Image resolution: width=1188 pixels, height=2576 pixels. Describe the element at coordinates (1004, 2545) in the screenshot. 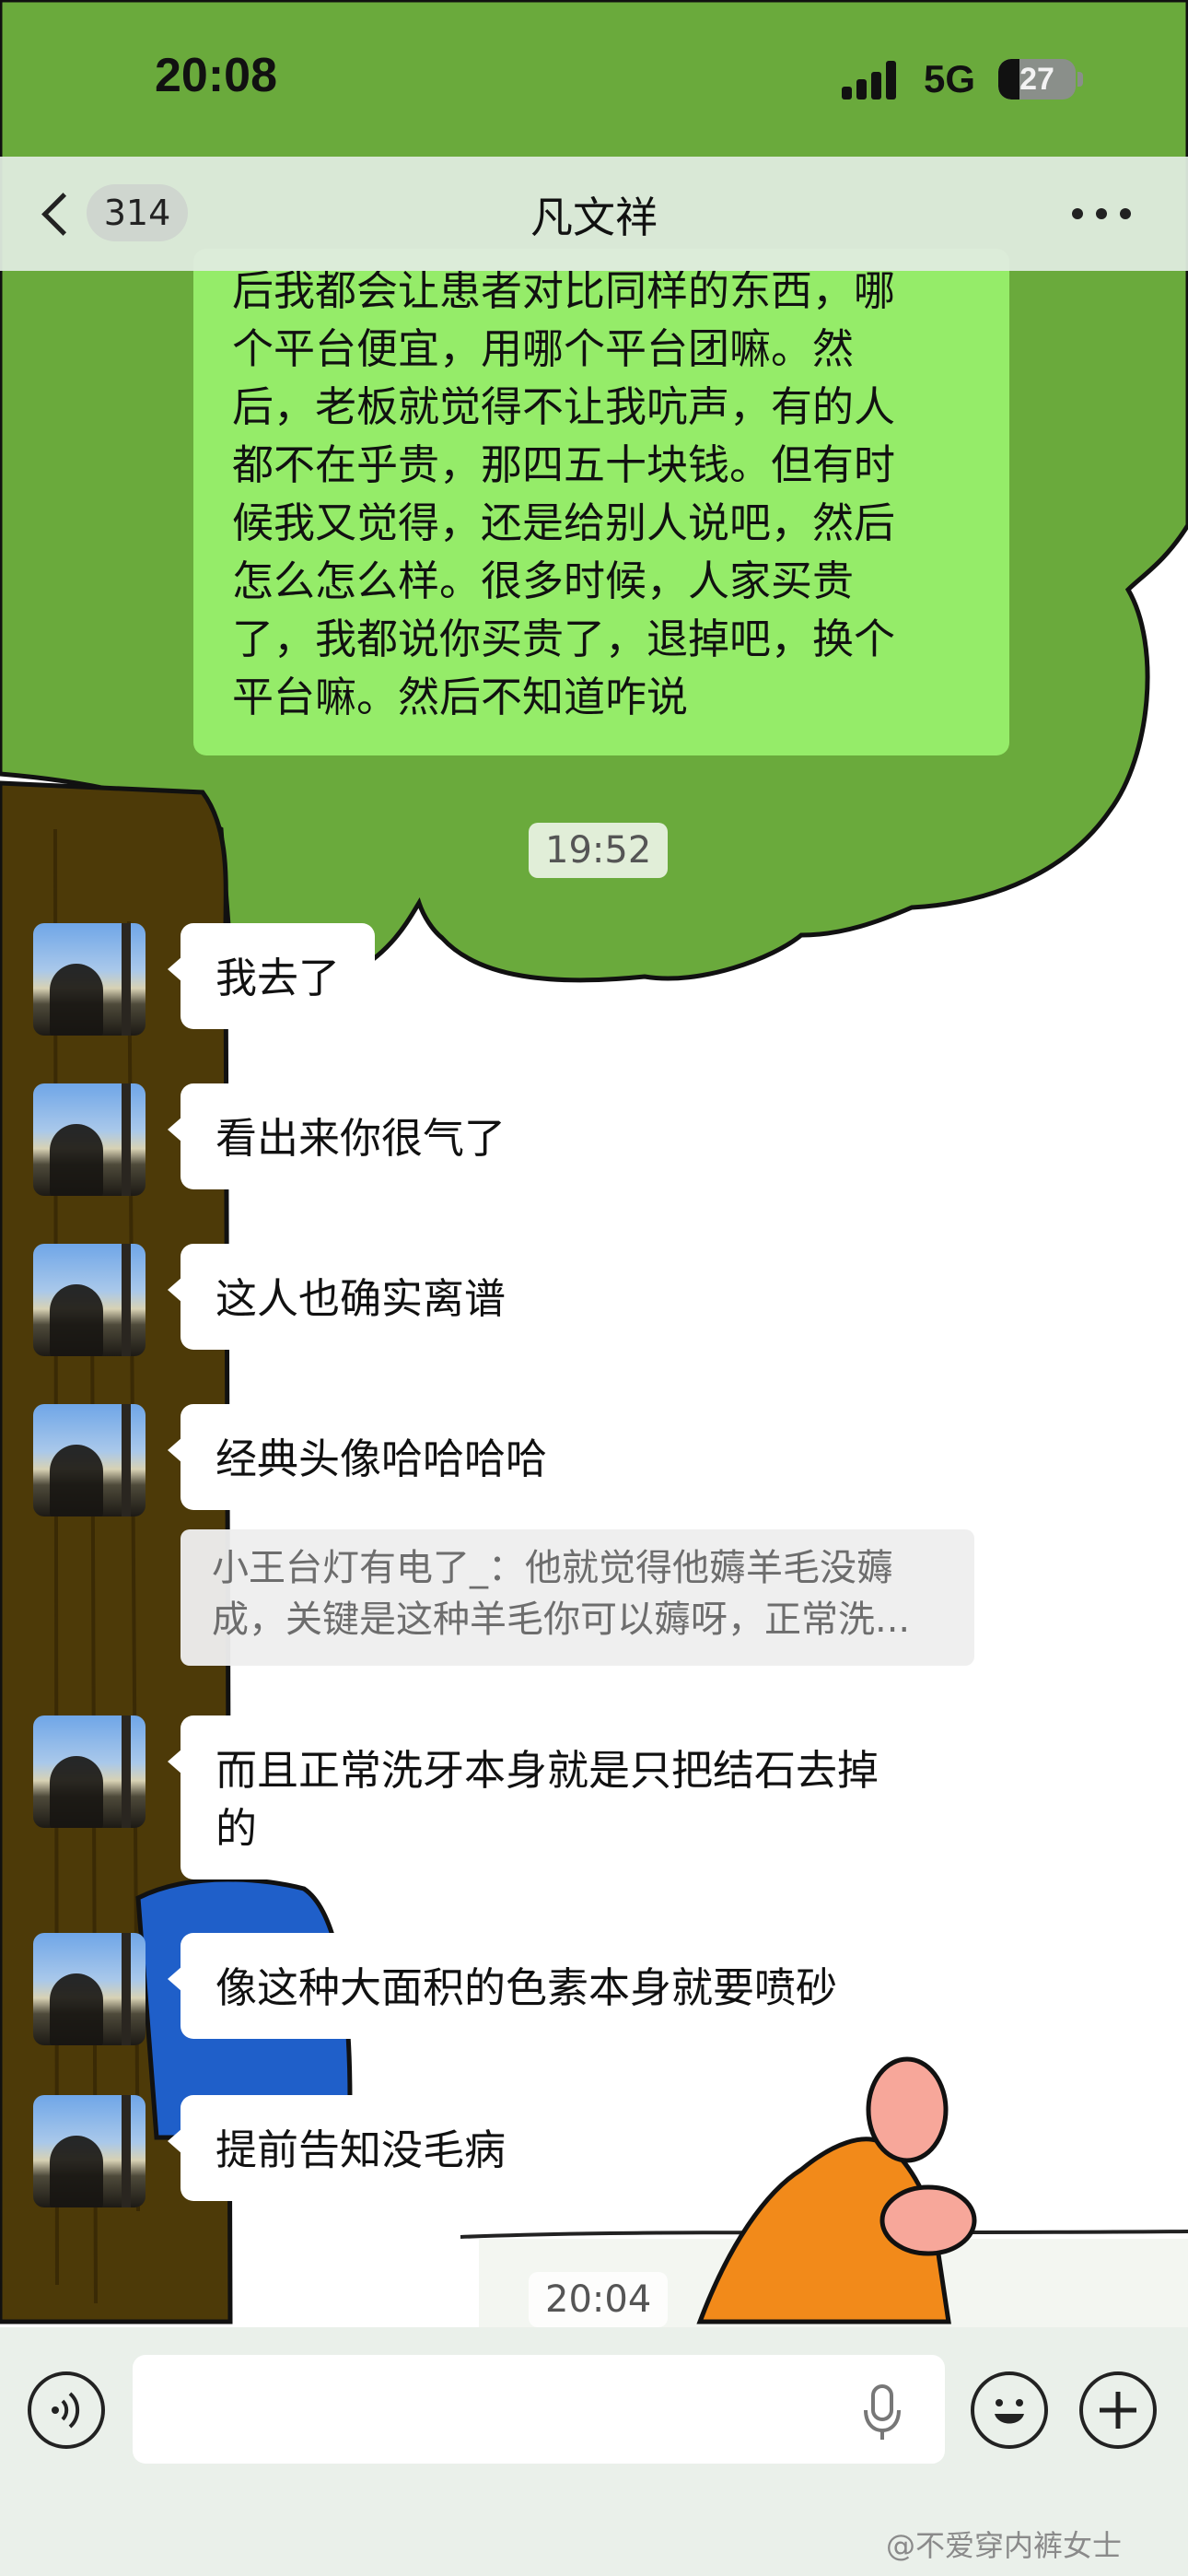

I see `watermark: @不爱穿内裤女士` at that location.